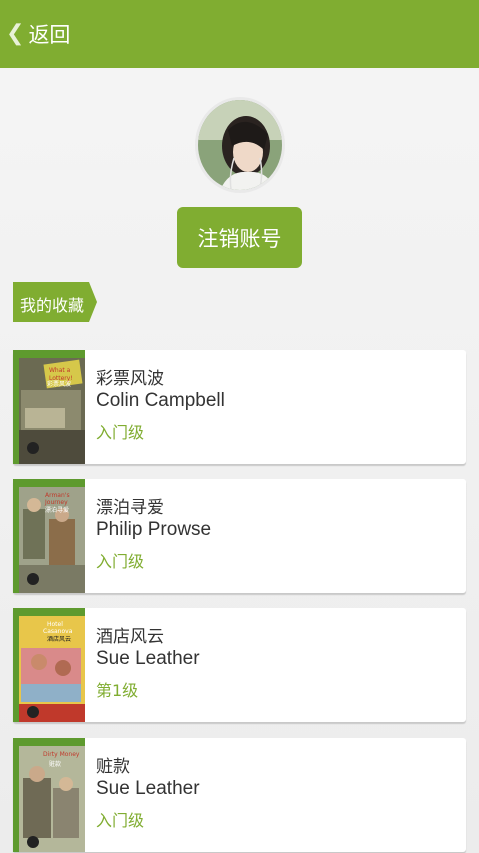 This screenshot has width=479, height=853. I want to click on book-author: Colin Campbell, so click(160, 400).